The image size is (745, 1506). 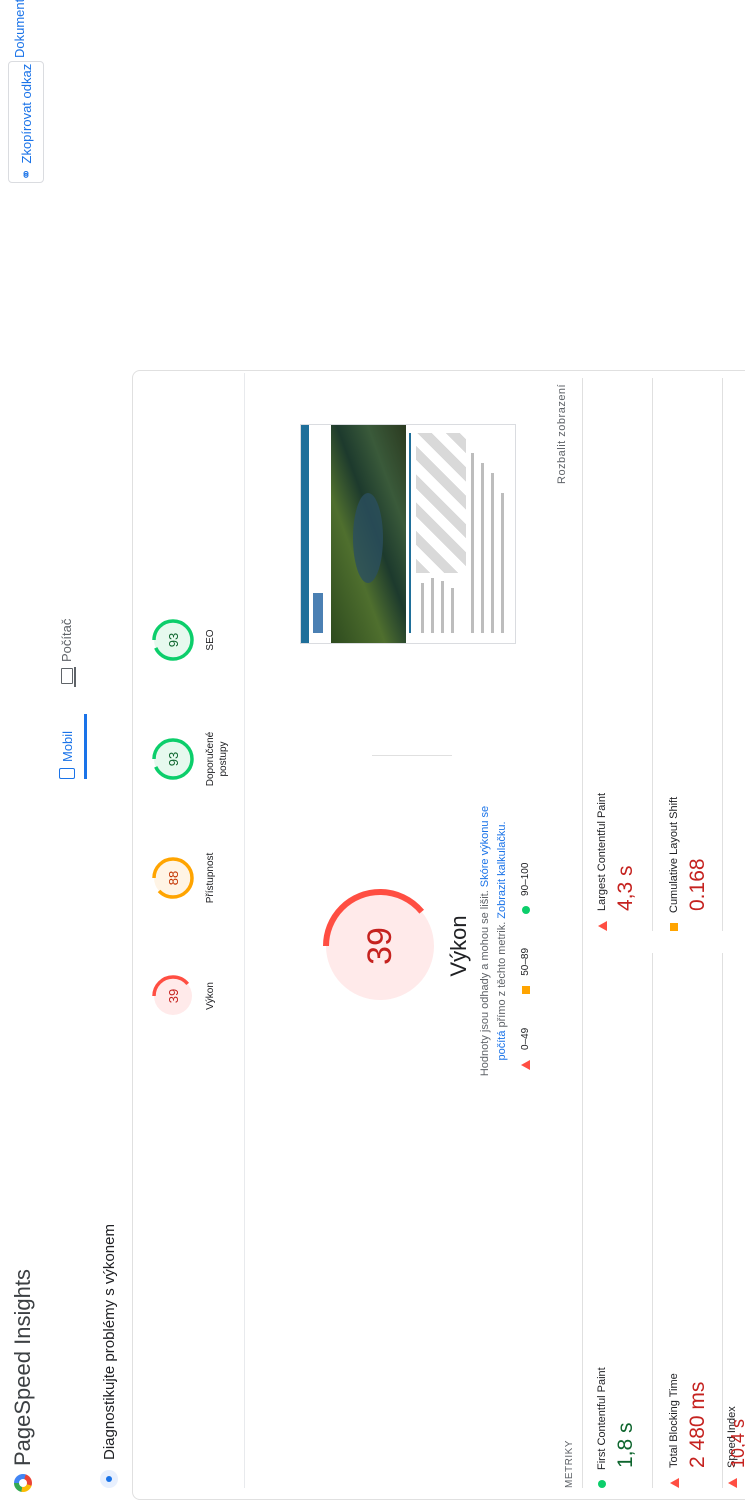 I want to click on gauge-seo: 93, so click(x=173, y=640).